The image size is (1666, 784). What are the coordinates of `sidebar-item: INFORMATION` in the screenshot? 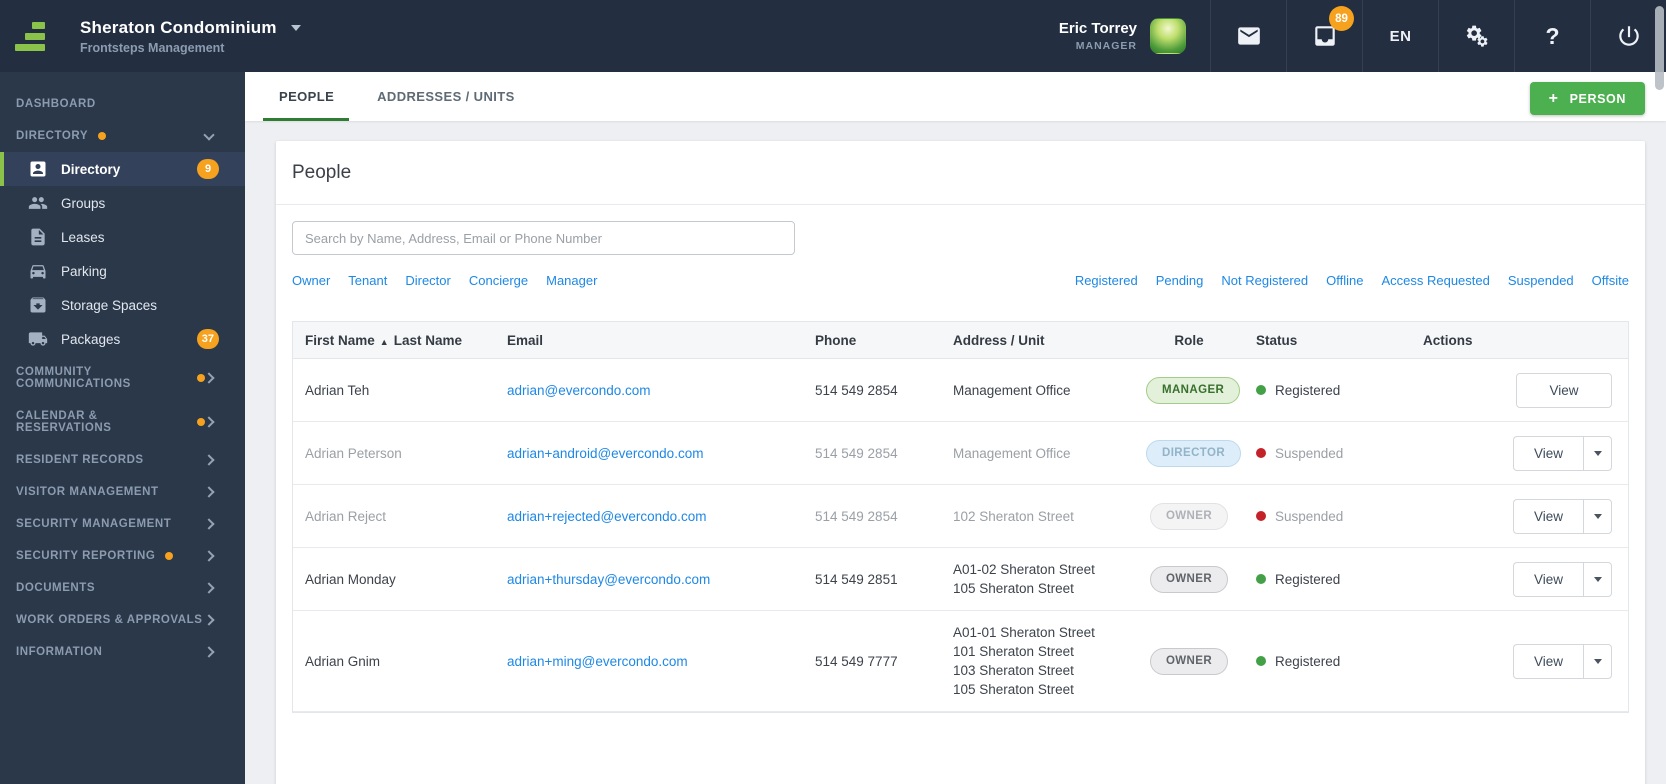 It's located at (122, 652).